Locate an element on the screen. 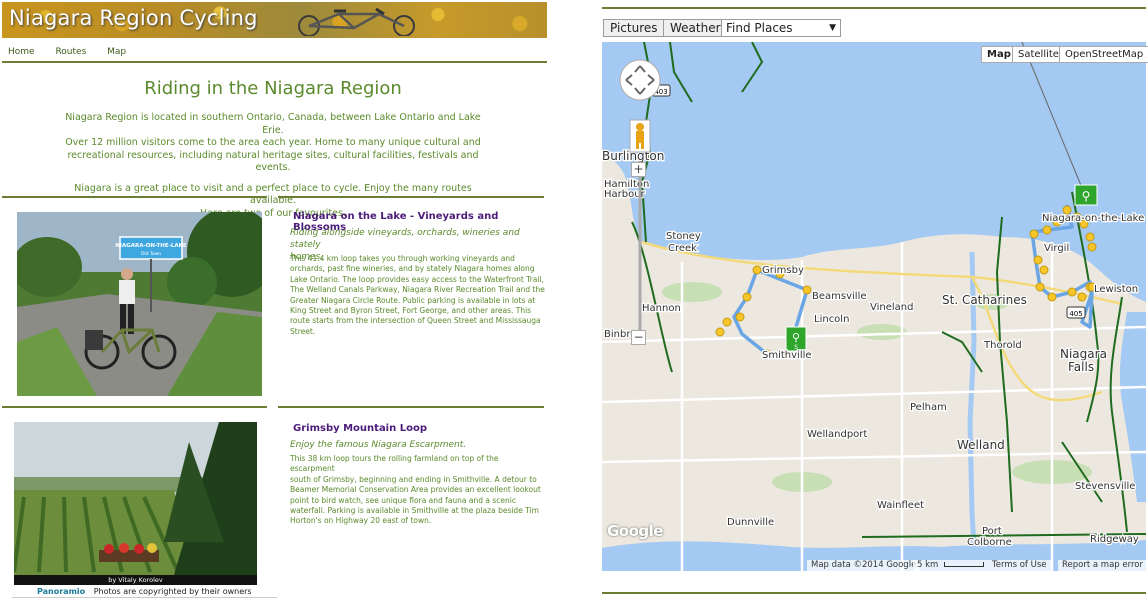 The height and width of the screenshot is (600, 1148). city-stoney-creek-2: Creek is located at coordinates (682, 248).